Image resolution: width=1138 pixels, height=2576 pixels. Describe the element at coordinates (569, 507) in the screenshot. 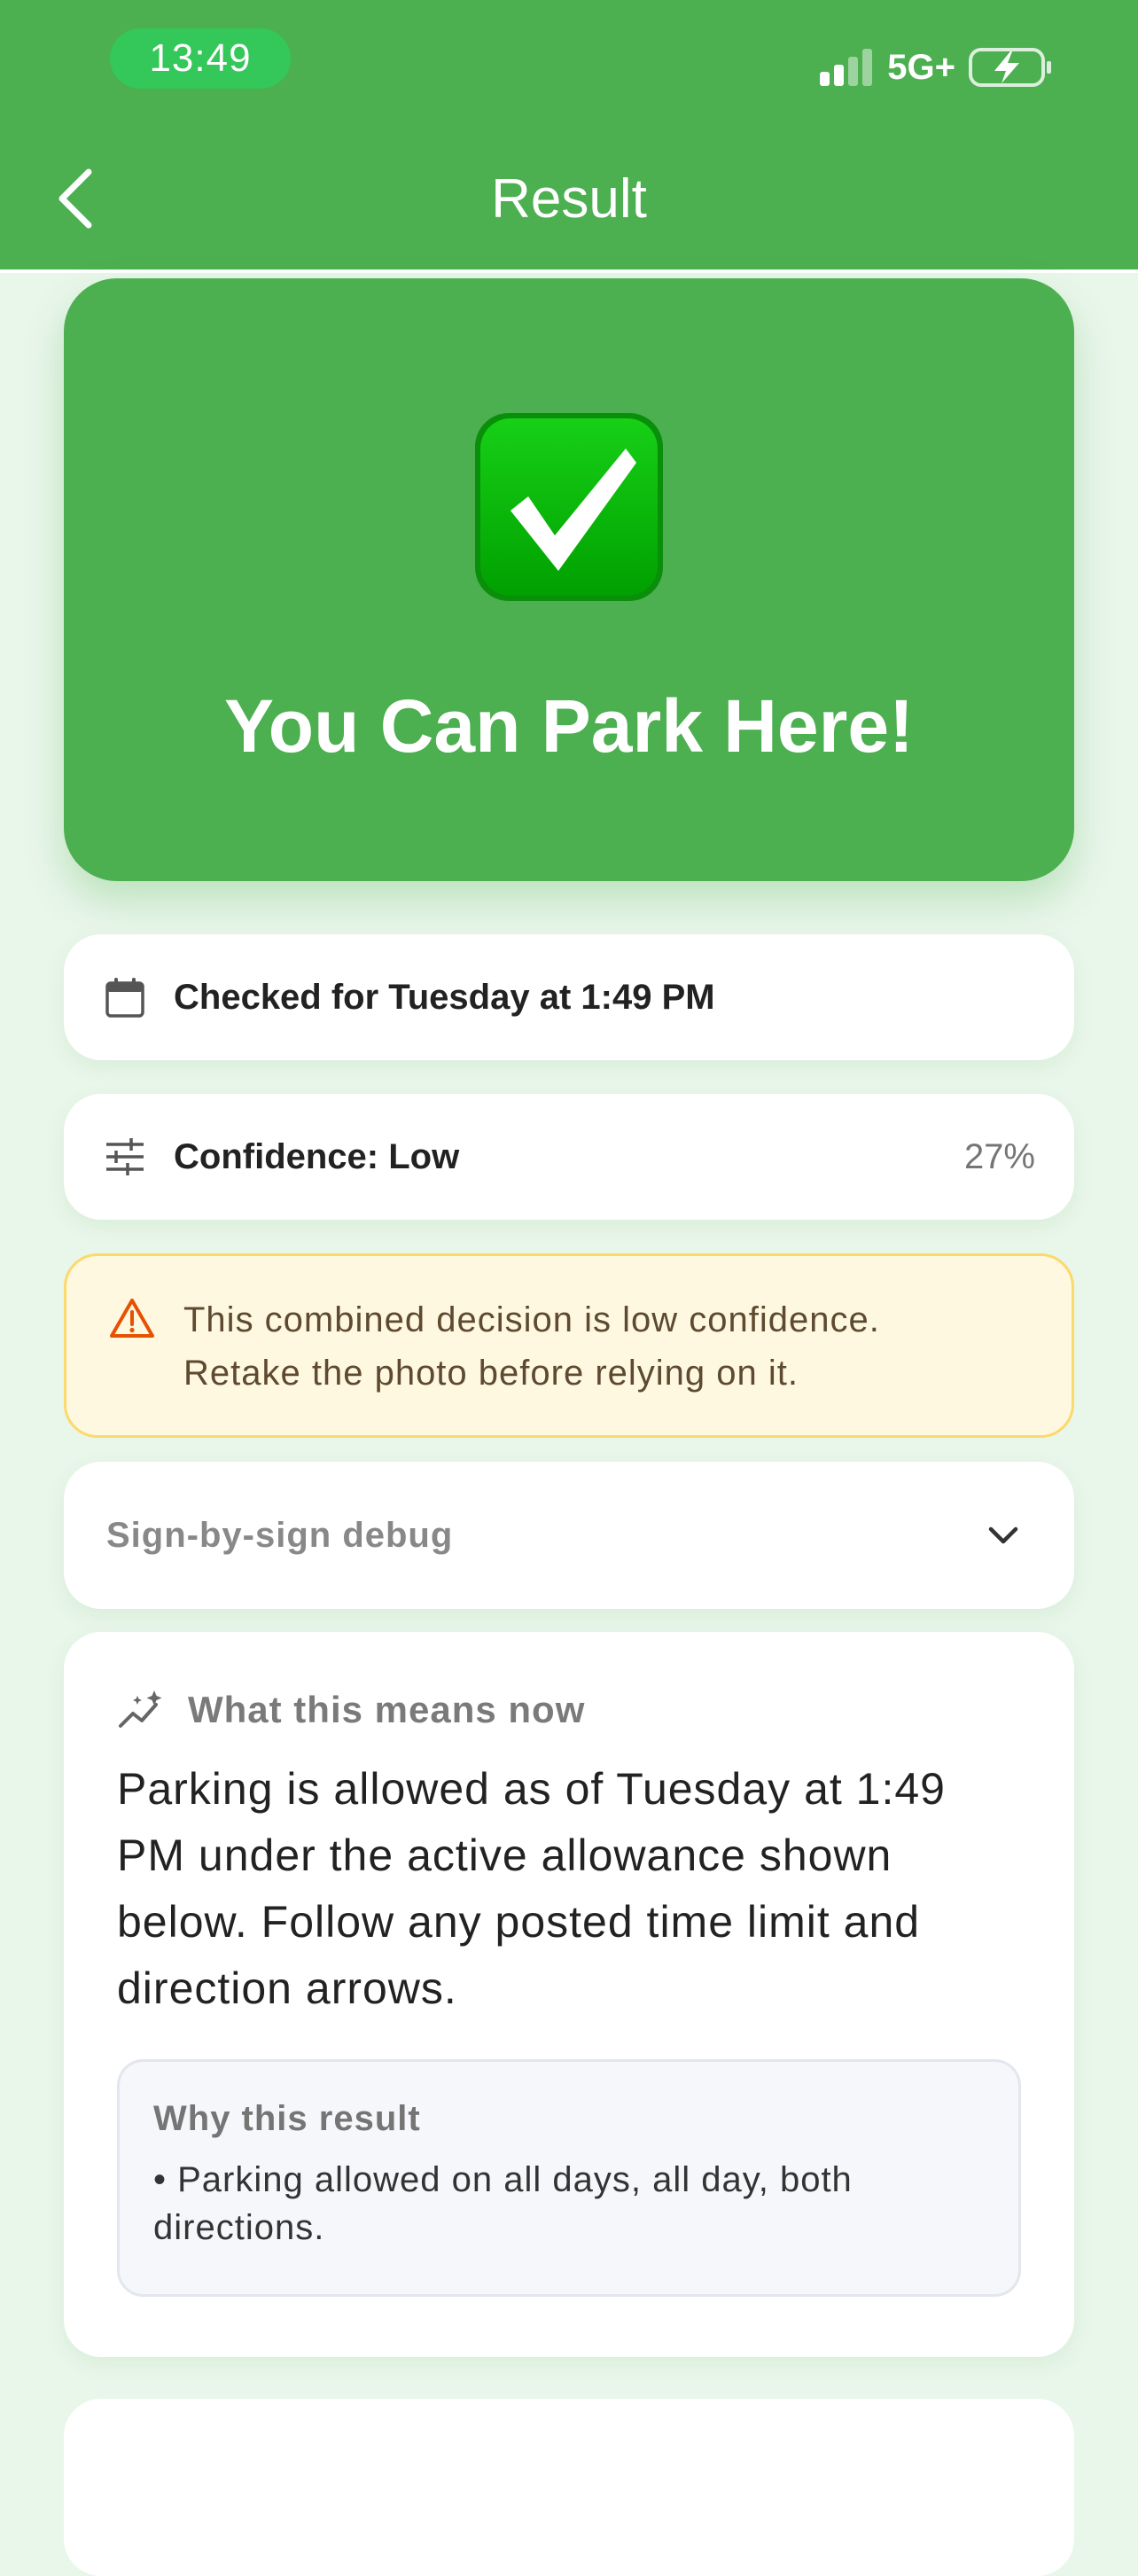

I see `check-mark-icon` at that location.